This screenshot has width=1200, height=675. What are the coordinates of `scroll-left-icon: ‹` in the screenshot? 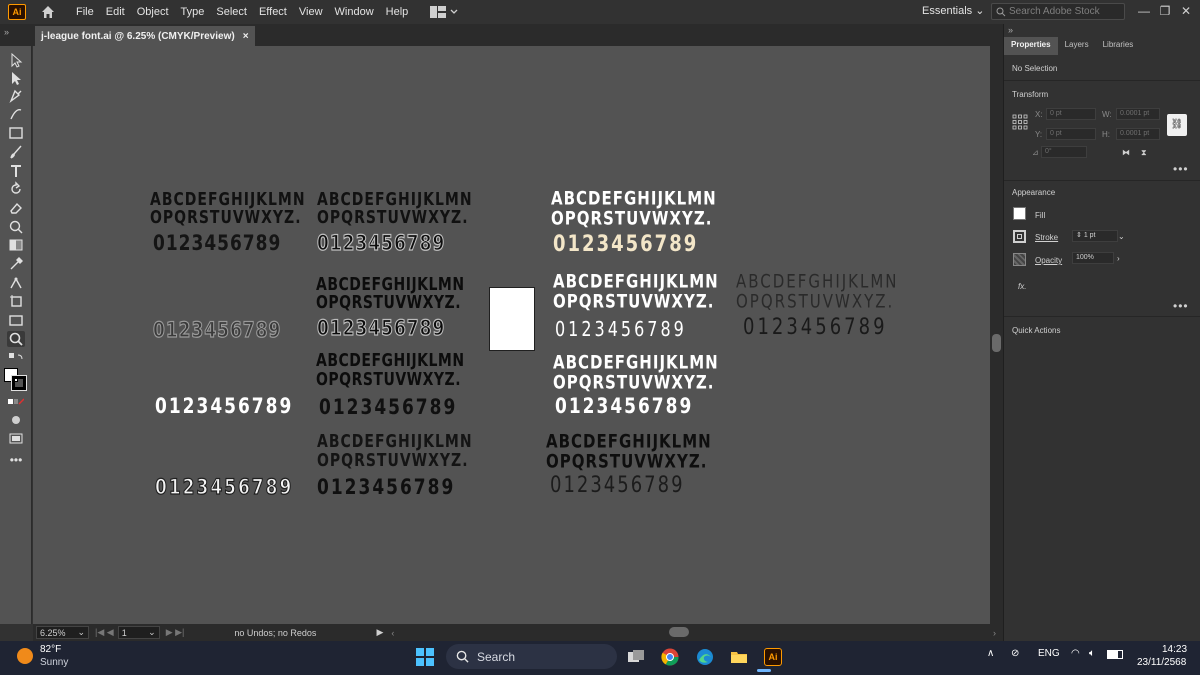 It's located at (392, 633).